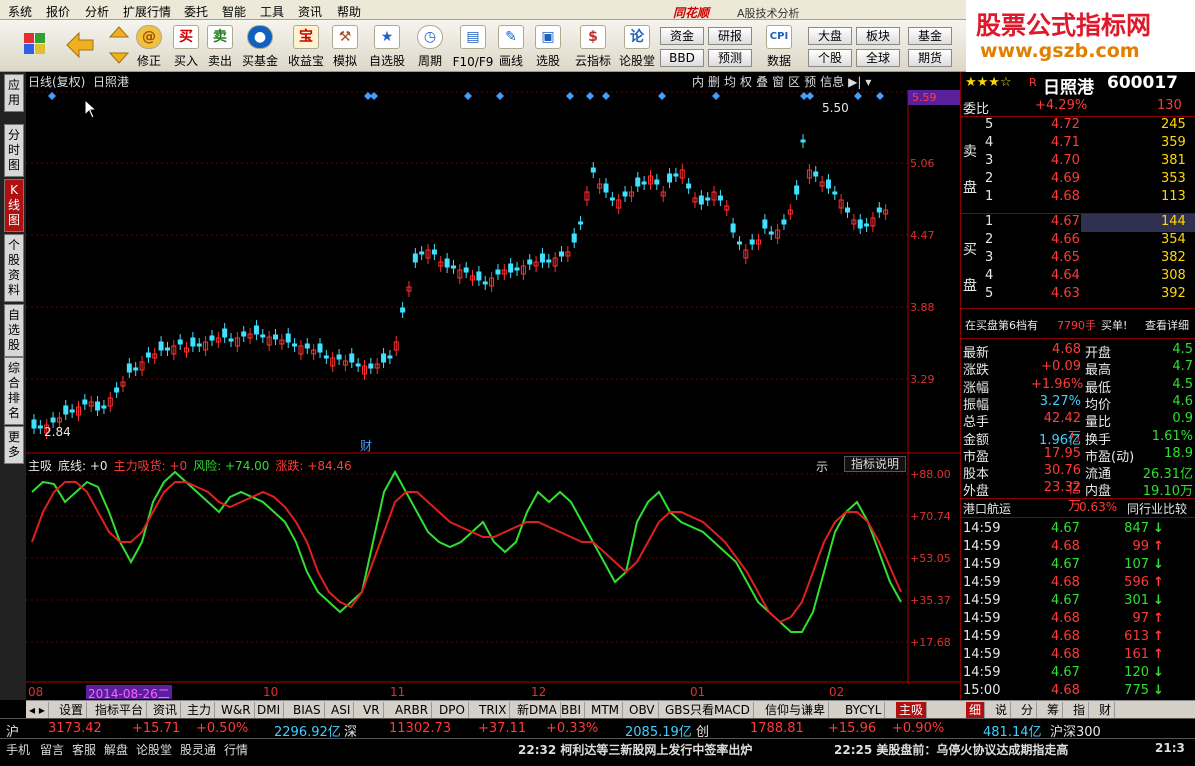 This screenshot has width=1195, height=766. What do you see at coordinates (912, 710) in the screenshot?
I see `indicator-tab: 主吸` at bounding box center [912, 710].